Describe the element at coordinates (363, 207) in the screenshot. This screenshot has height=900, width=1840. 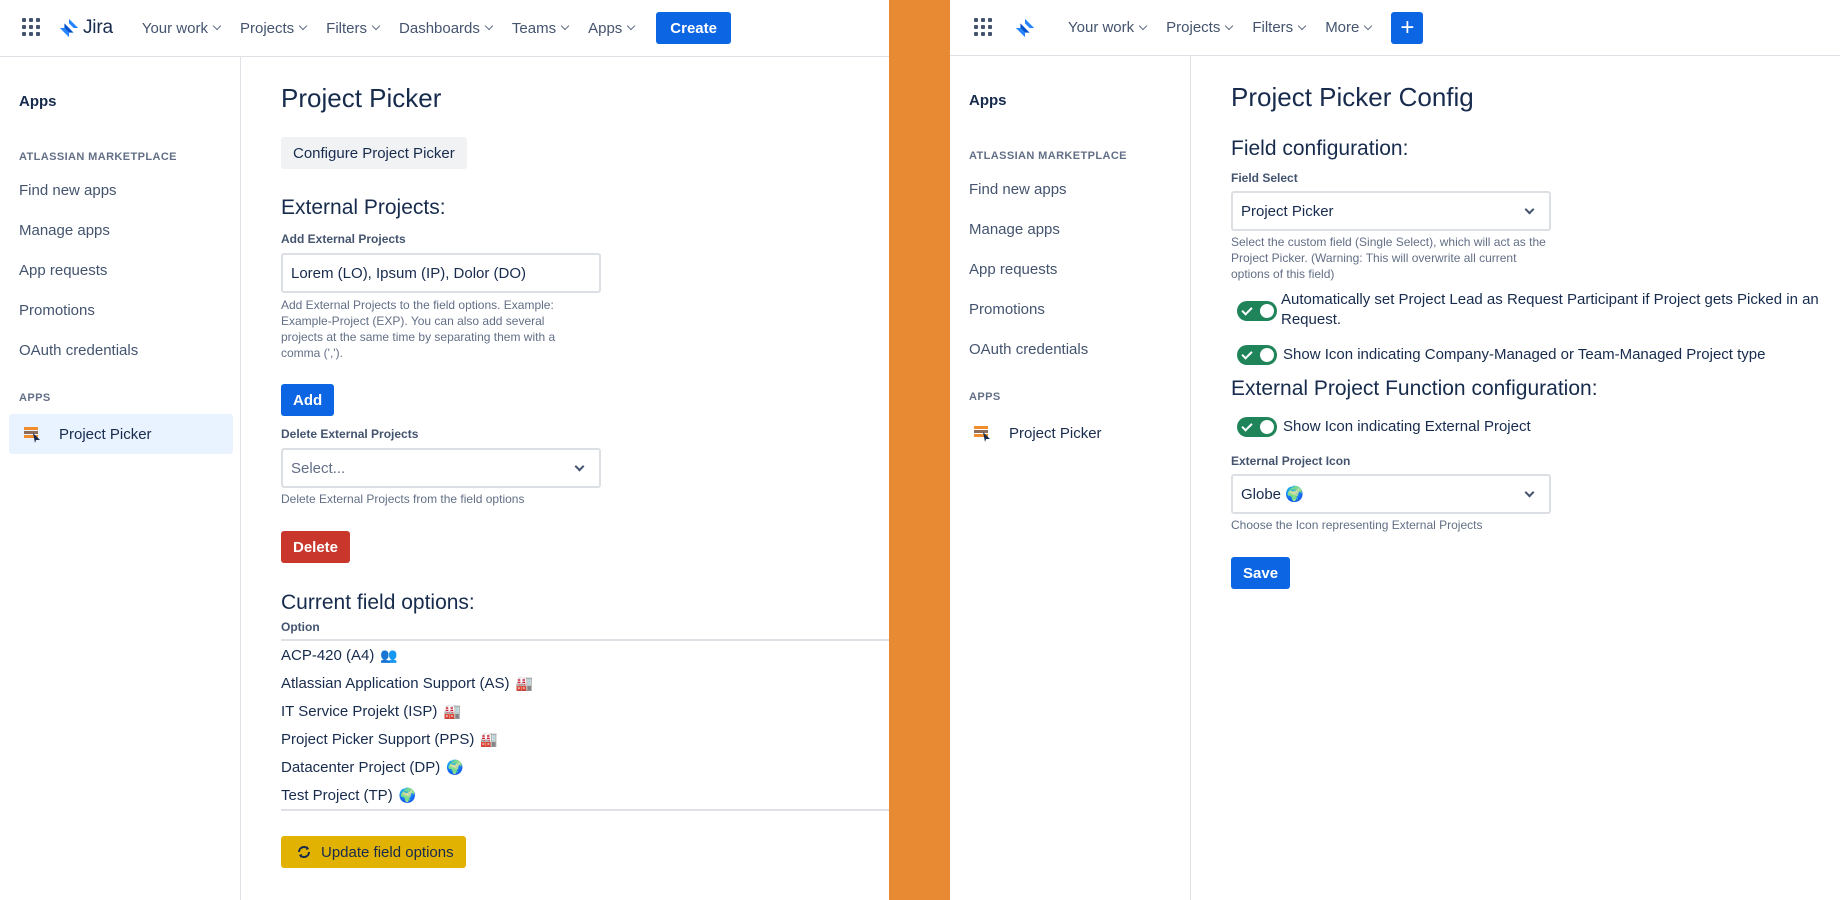
I see `external-projects-heading: External Projects:` at that location.